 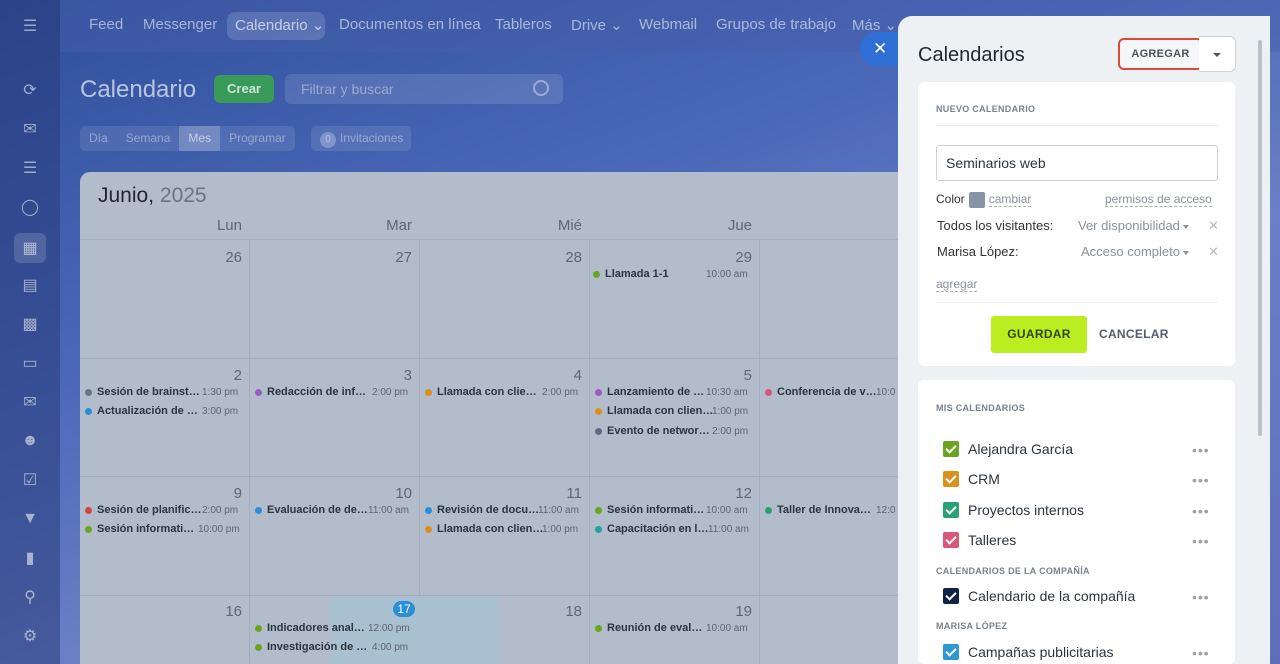 I want to click on mail-icon: ✉, so click(x=30, y=402).